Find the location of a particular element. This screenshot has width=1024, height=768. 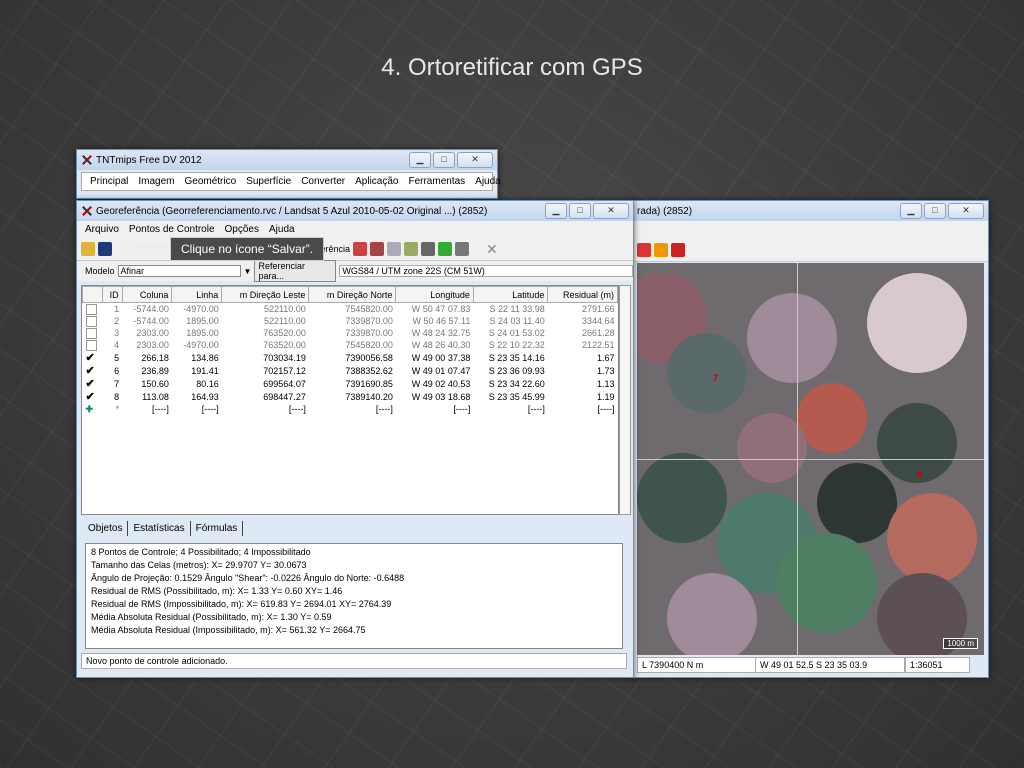

add-point-icon: ✚ is located at coordinates (93, 409).